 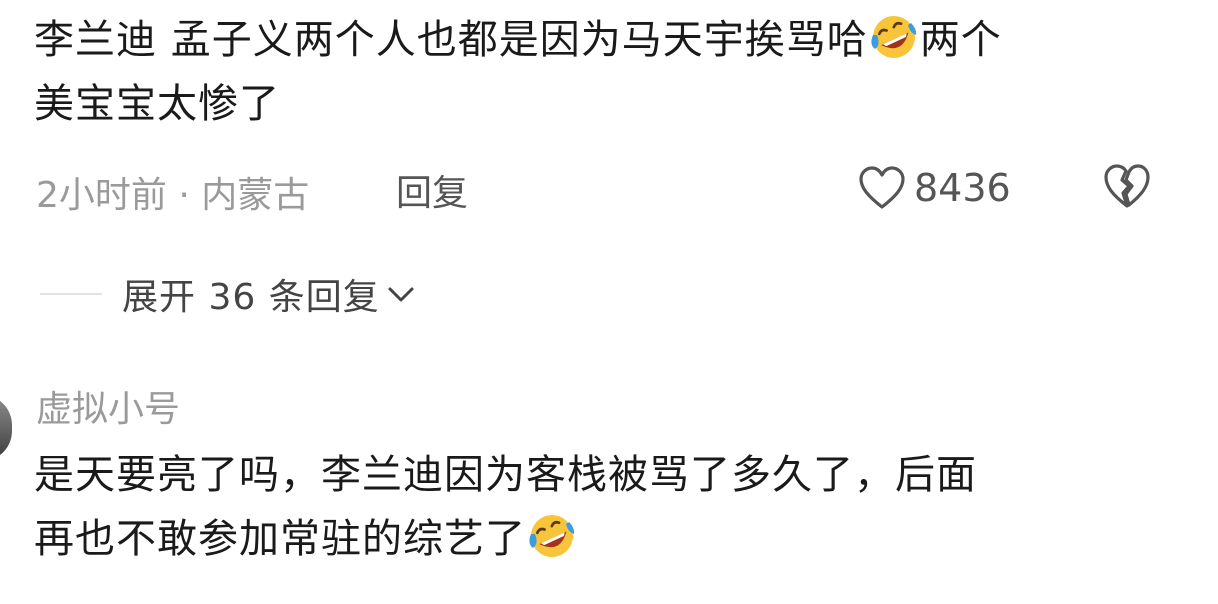 What do you see at coordinates (71, 294) in the screenshot?
I see `divider` at bounding box center [71, 294].